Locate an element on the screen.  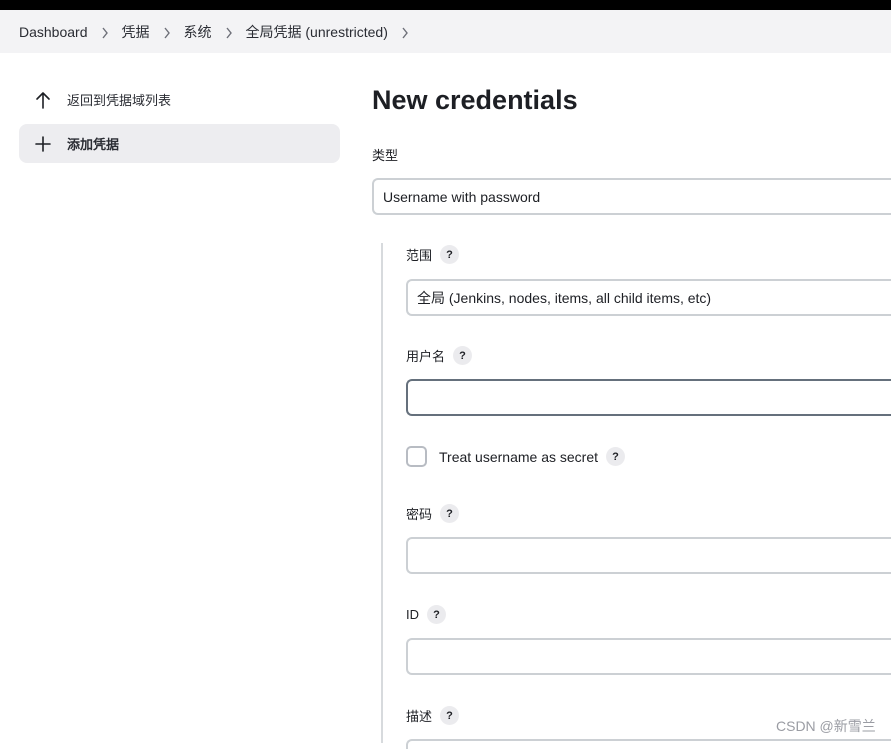
username-label: 用户名 is located at coordinates (426, 356).